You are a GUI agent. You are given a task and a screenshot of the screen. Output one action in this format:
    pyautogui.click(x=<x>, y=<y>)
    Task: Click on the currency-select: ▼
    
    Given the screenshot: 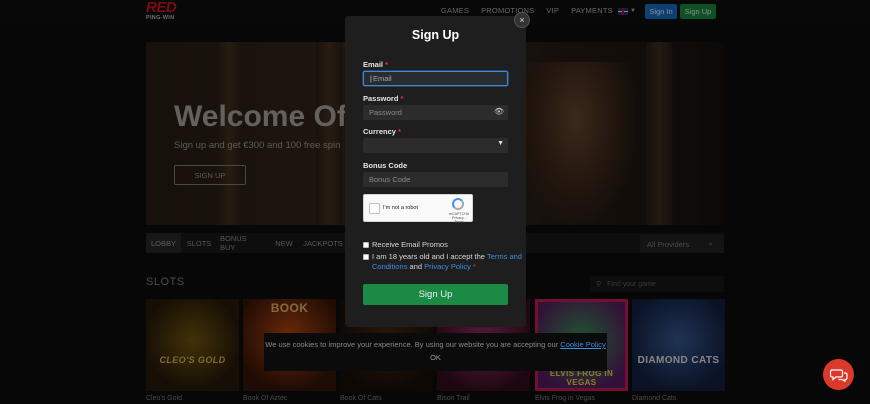 What is the action you would take?
    pyautogui.click(x=435, y=145)
    